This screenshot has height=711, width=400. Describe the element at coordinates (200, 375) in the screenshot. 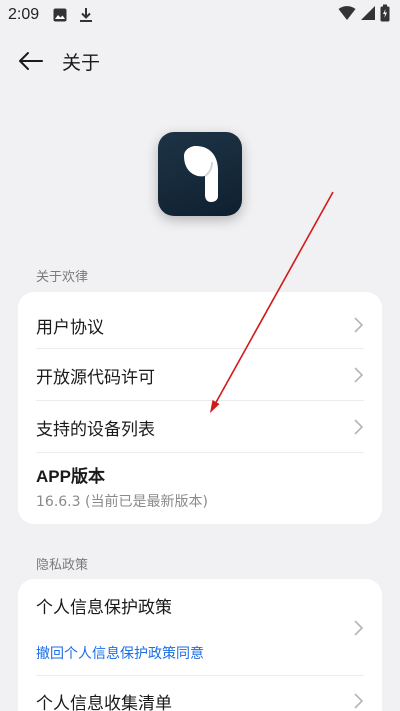

I see `open-source-license-item: 开放源代码许可` at that location.